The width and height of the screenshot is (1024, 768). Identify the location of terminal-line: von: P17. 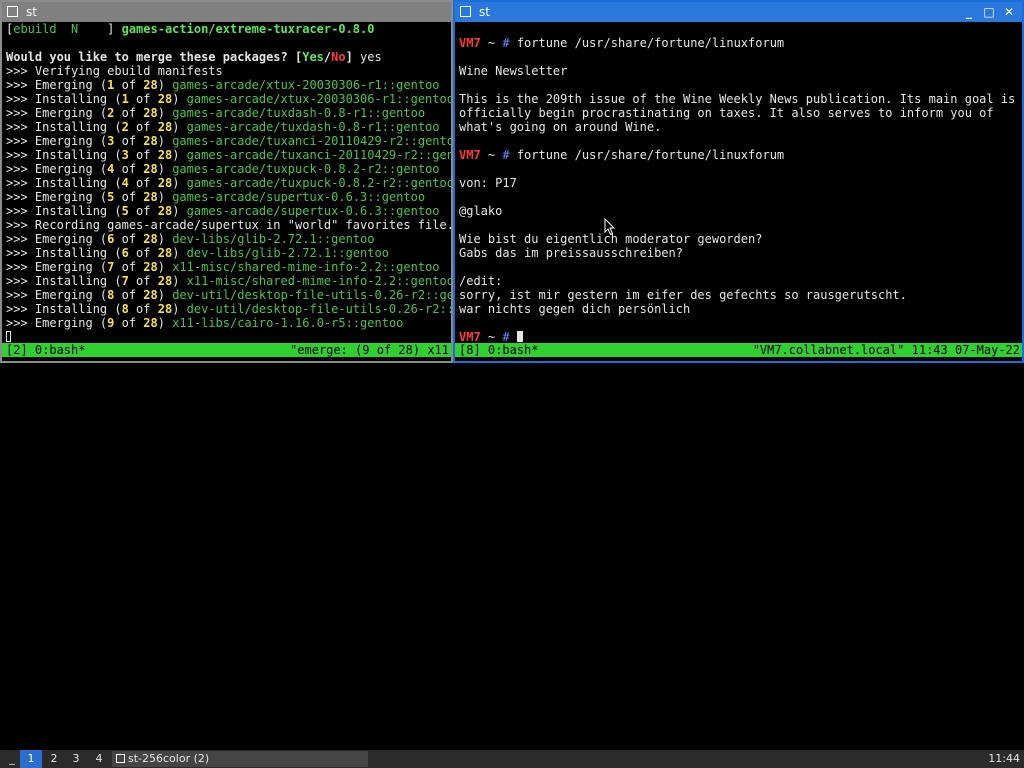
(740, 183).